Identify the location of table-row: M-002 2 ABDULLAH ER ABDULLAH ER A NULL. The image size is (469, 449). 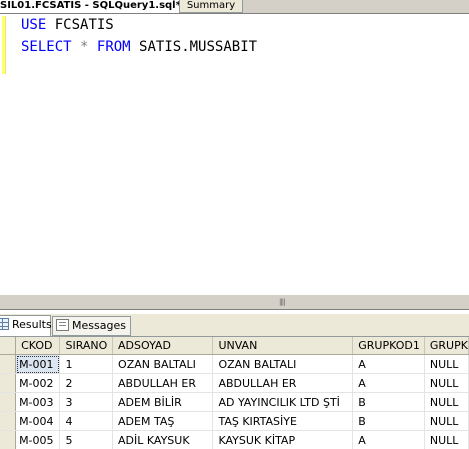
(234, 383).